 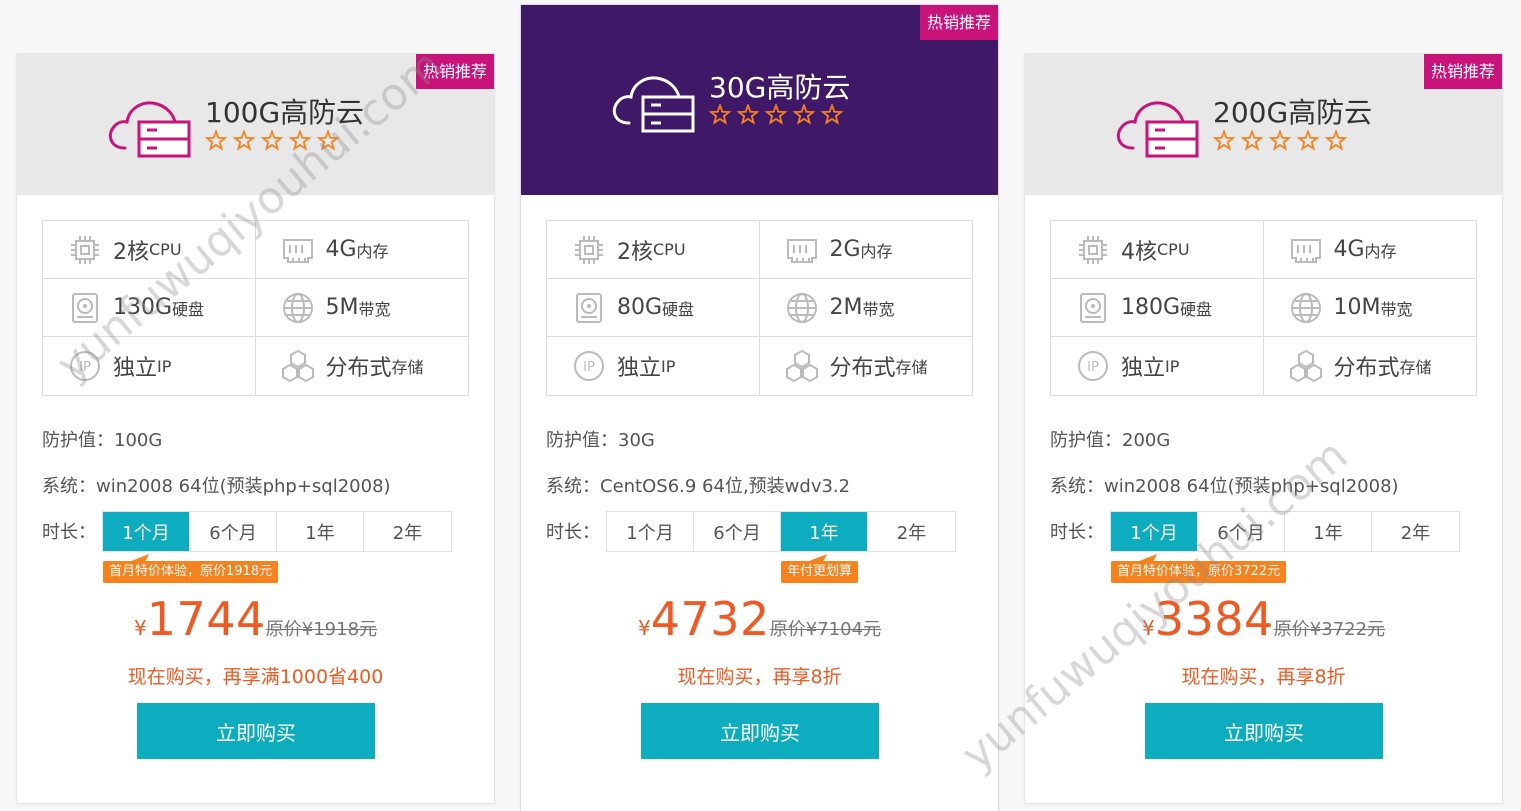 I want to click on spec-bandwidth: 5M 带宽, so click(x=361, y=308).